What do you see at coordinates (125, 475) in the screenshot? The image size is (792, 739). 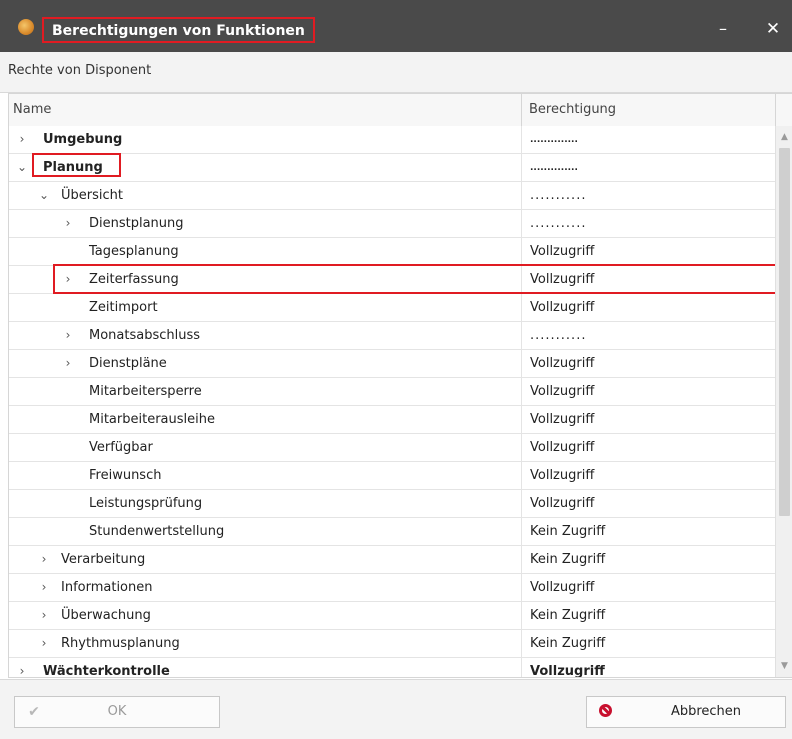 I see `row-label: Freiwunsch` at bounding box center [125, 475].